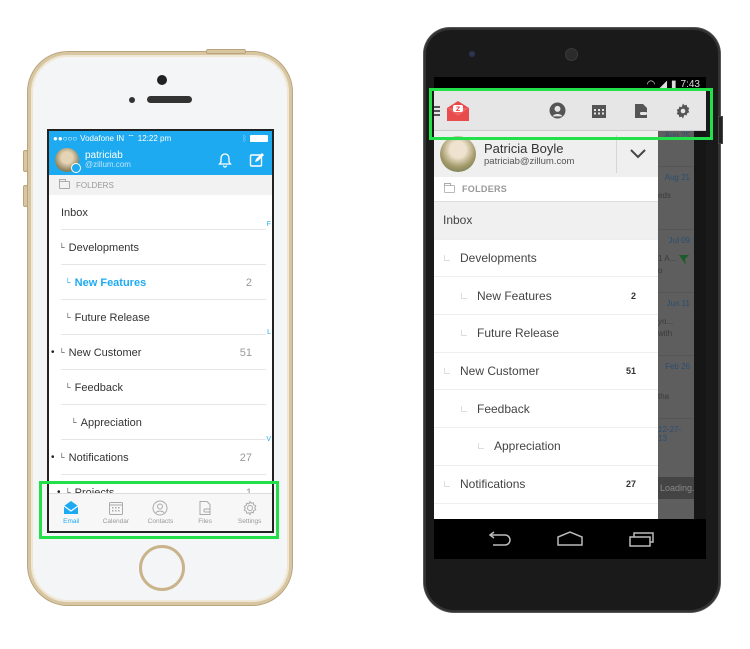 The height and width of the screenshot is (649, 750). What do you see at coordinates (700, 325) in the screenshot?
I see `screen-edge` at bounding box center [700, 325].